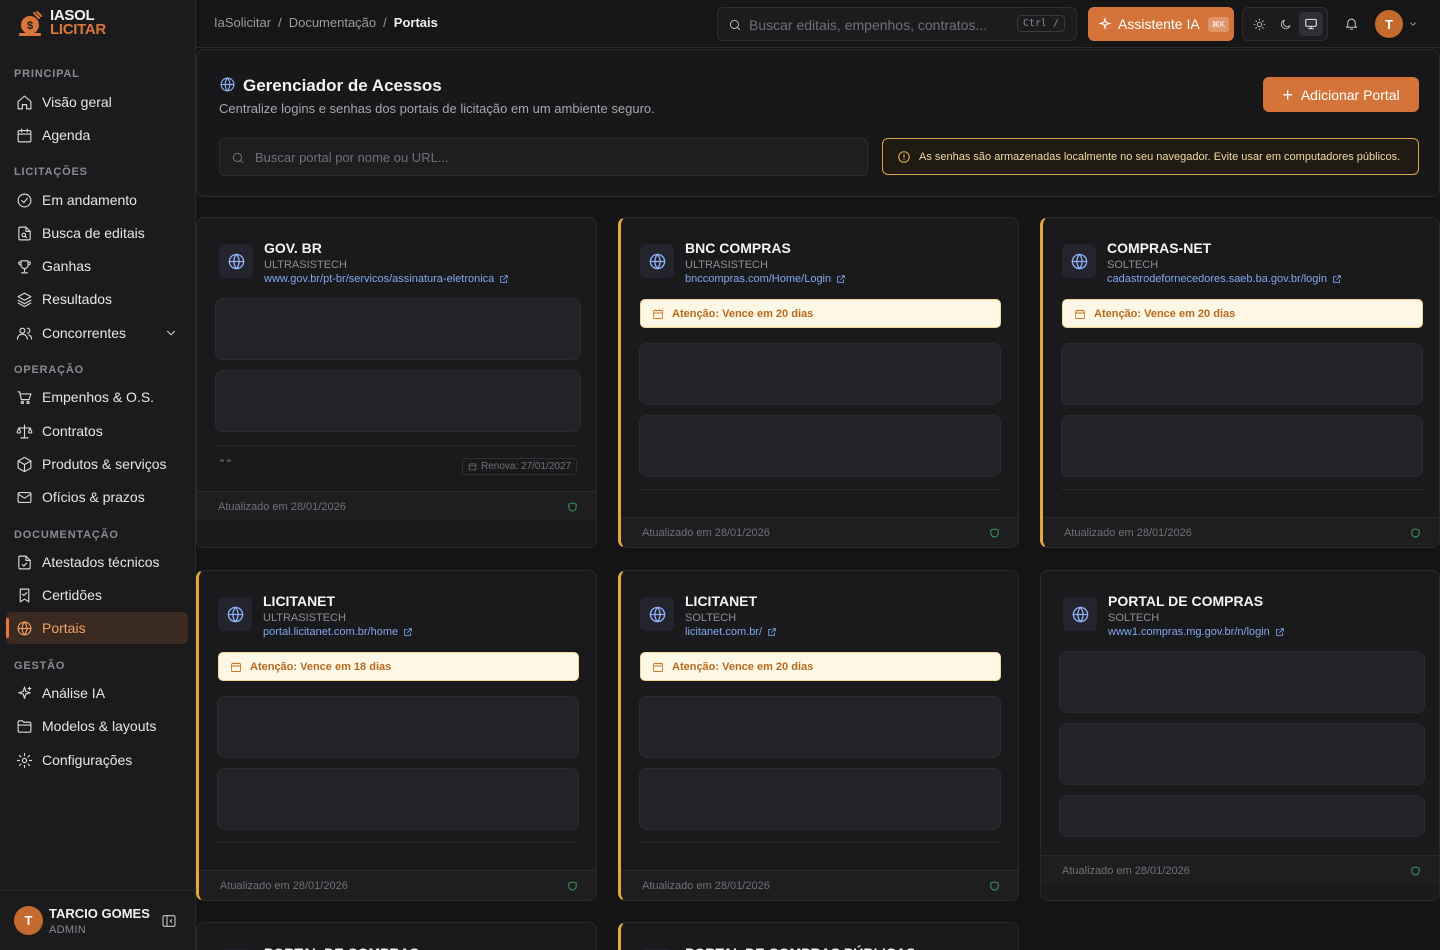  I want to click on user-profile: T TARCIO GOMES ADMIN, so click(98, 920).